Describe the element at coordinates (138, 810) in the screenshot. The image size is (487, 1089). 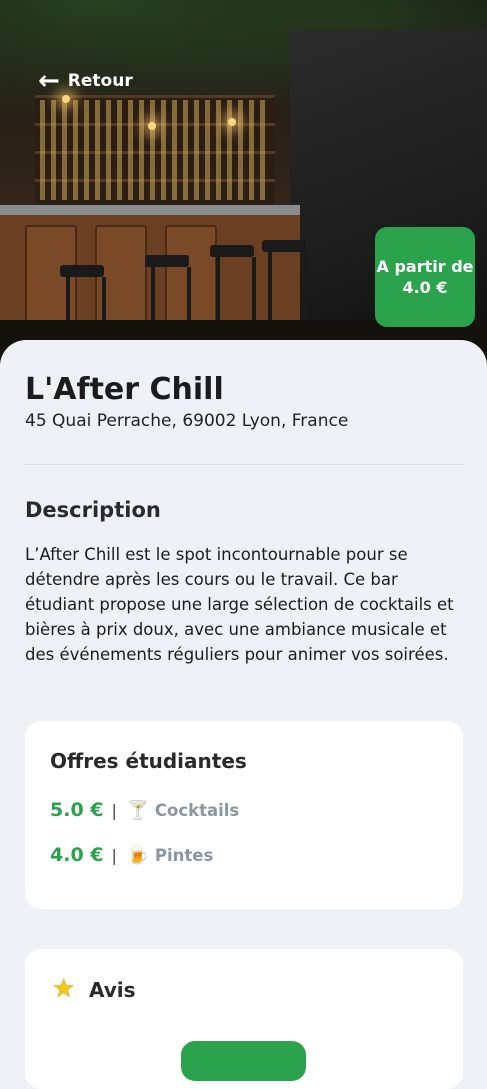
I see `cocktail-icon: 🍸` at that location.